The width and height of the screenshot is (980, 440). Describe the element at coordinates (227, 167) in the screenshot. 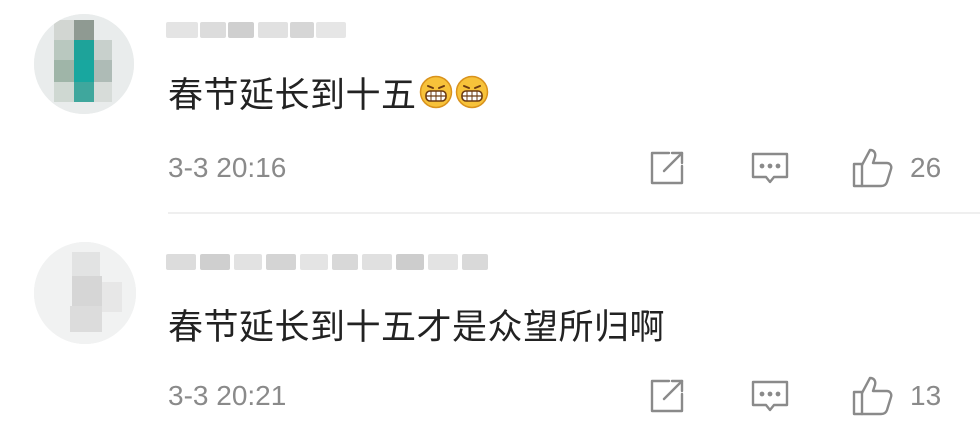

I see `comment-timestamp: 3-3 20:16` at that location.